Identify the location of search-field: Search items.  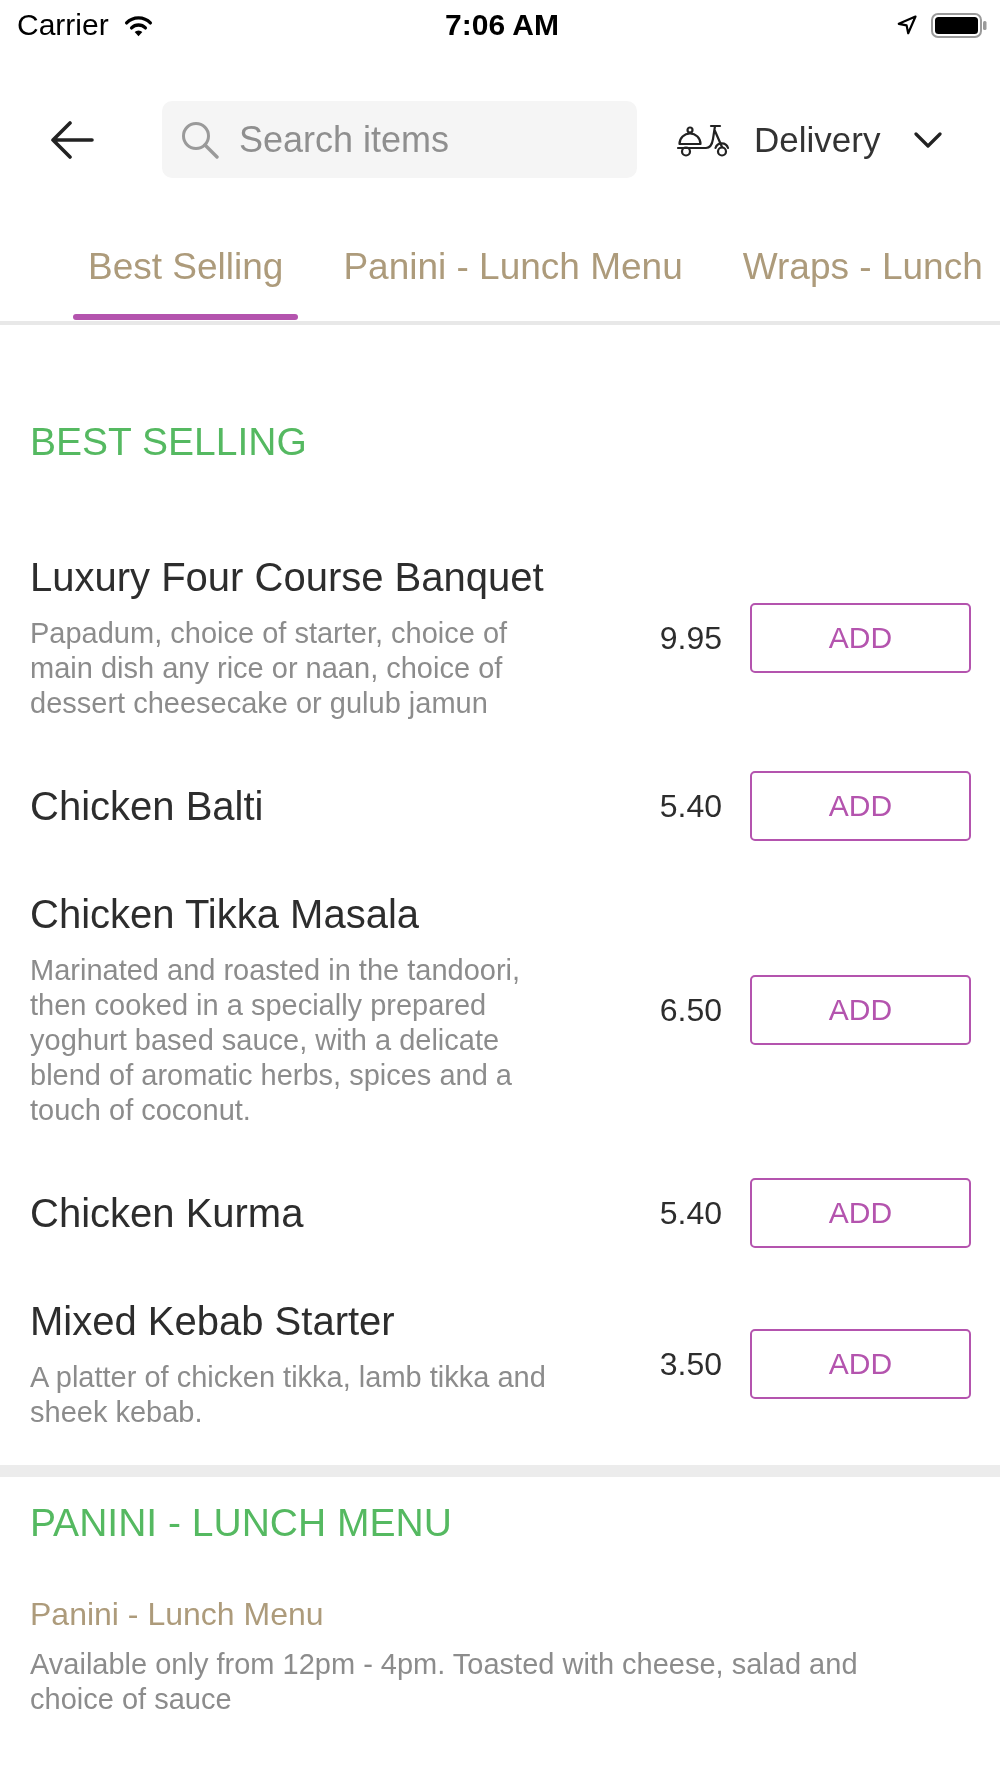
(399, 139).